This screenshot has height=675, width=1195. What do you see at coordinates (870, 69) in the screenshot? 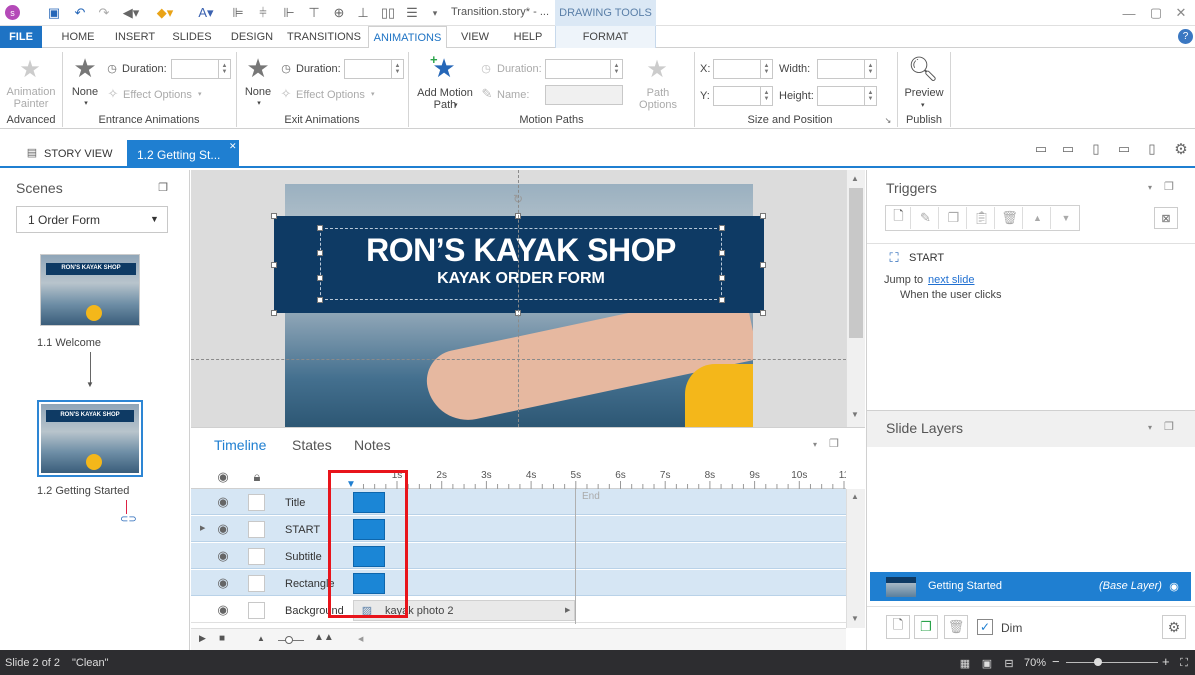
I see `width-spinner: ▲ ▼` at bounding box center [870, 69].